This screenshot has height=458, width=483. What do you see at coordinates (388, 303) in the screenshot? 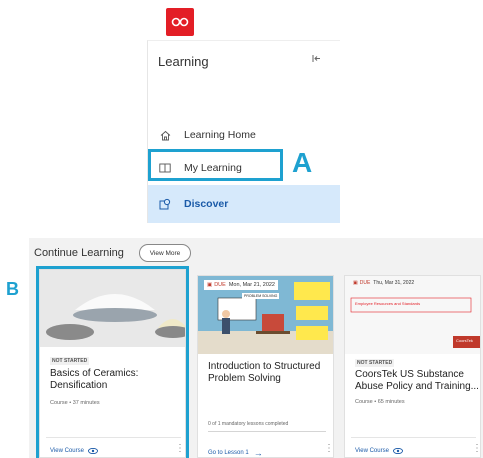
I see `thumbnail-caption: Employee Resources and Standards` at bounding box center [388, 303].